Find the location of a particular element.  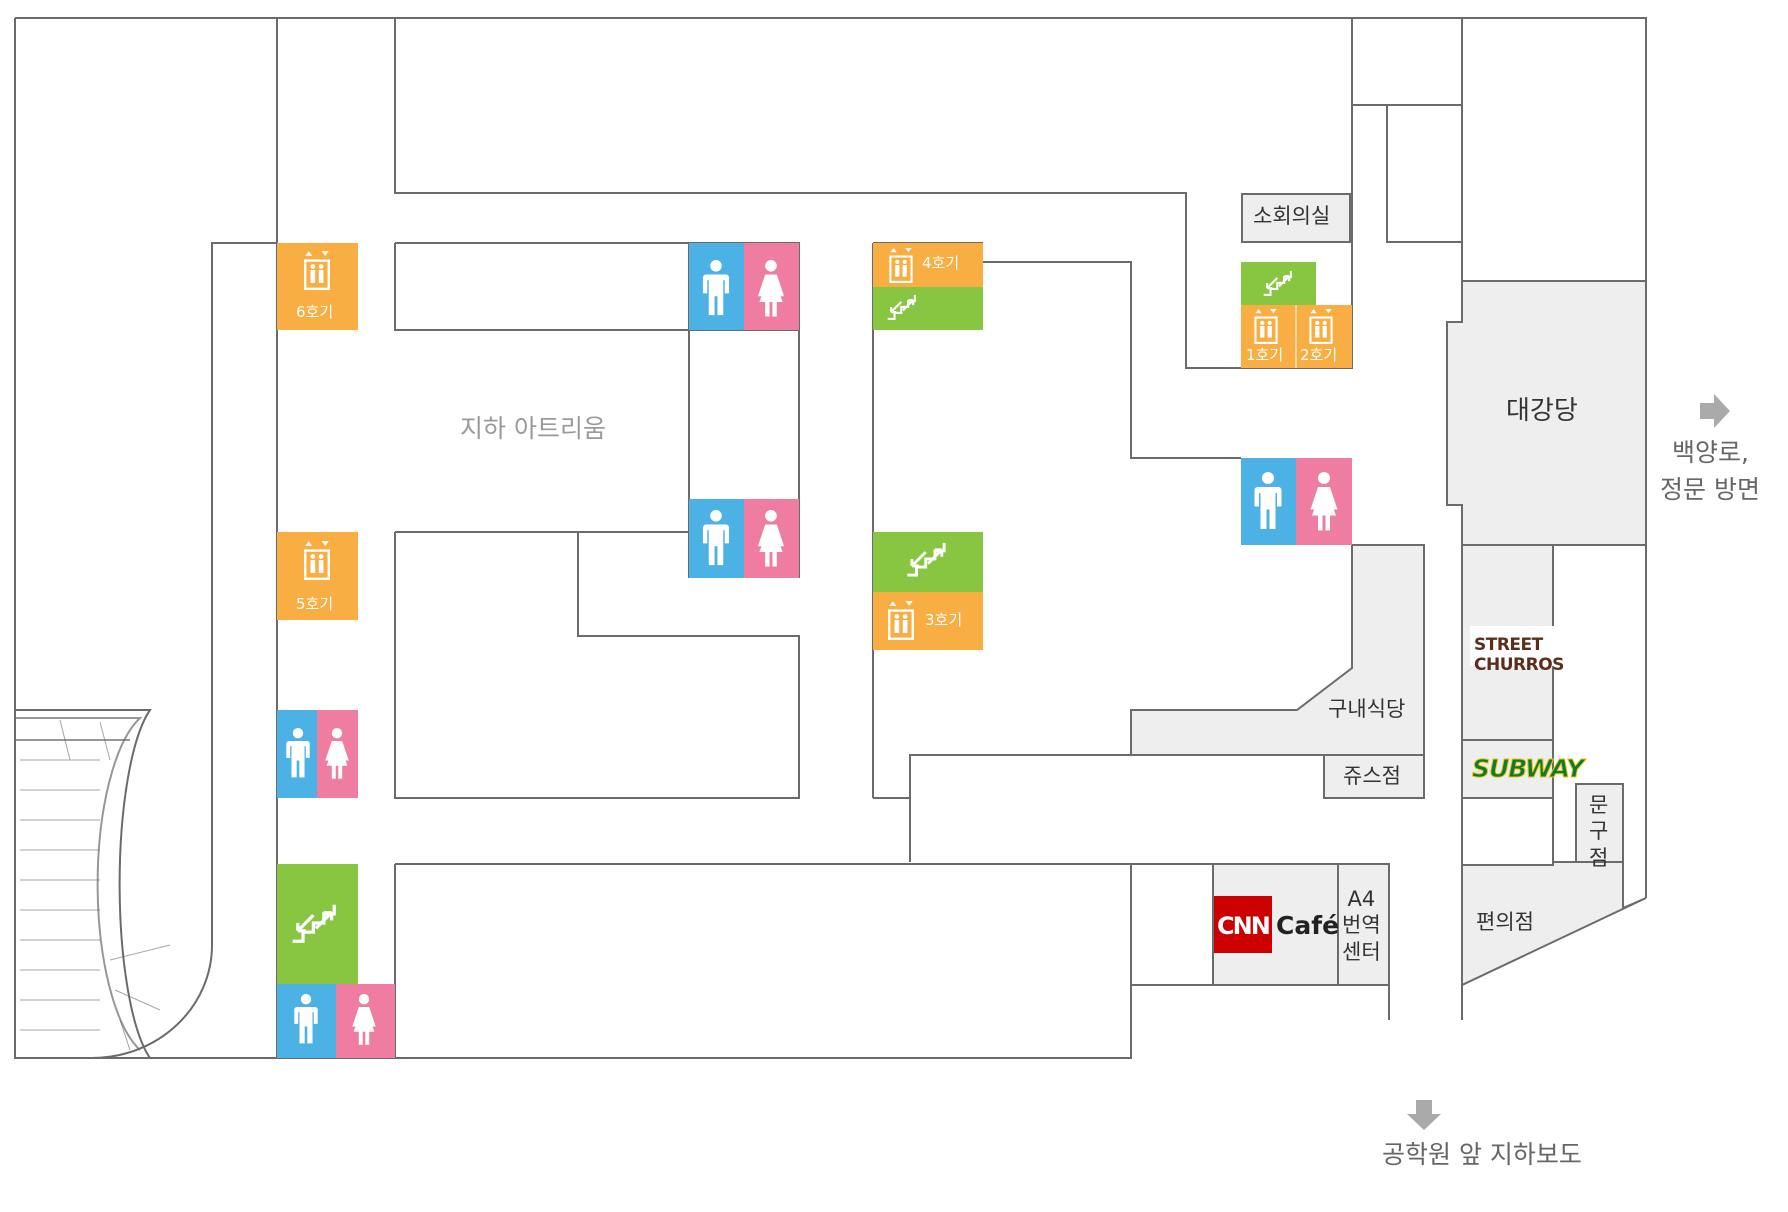

elevator-3-label: 3호기 is located at coordinates (944, 620).